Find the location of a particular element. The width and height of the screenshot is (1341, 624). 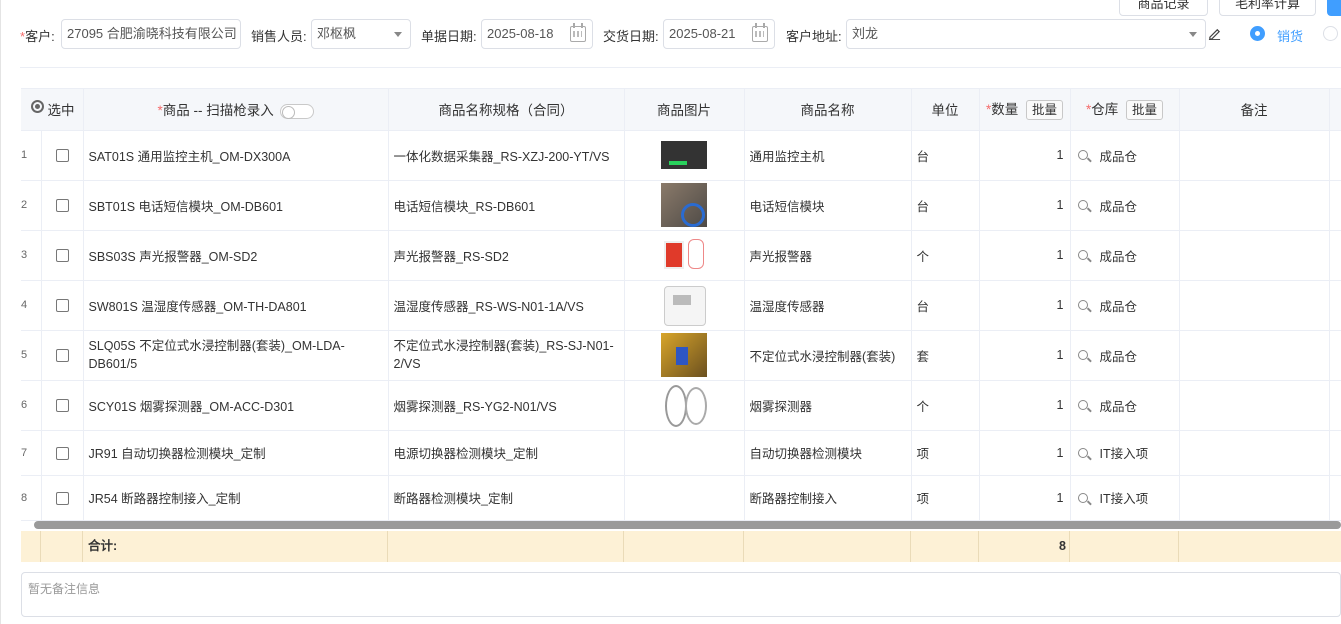

address-select: 刘龙 is located at coordinates (1026, 34).